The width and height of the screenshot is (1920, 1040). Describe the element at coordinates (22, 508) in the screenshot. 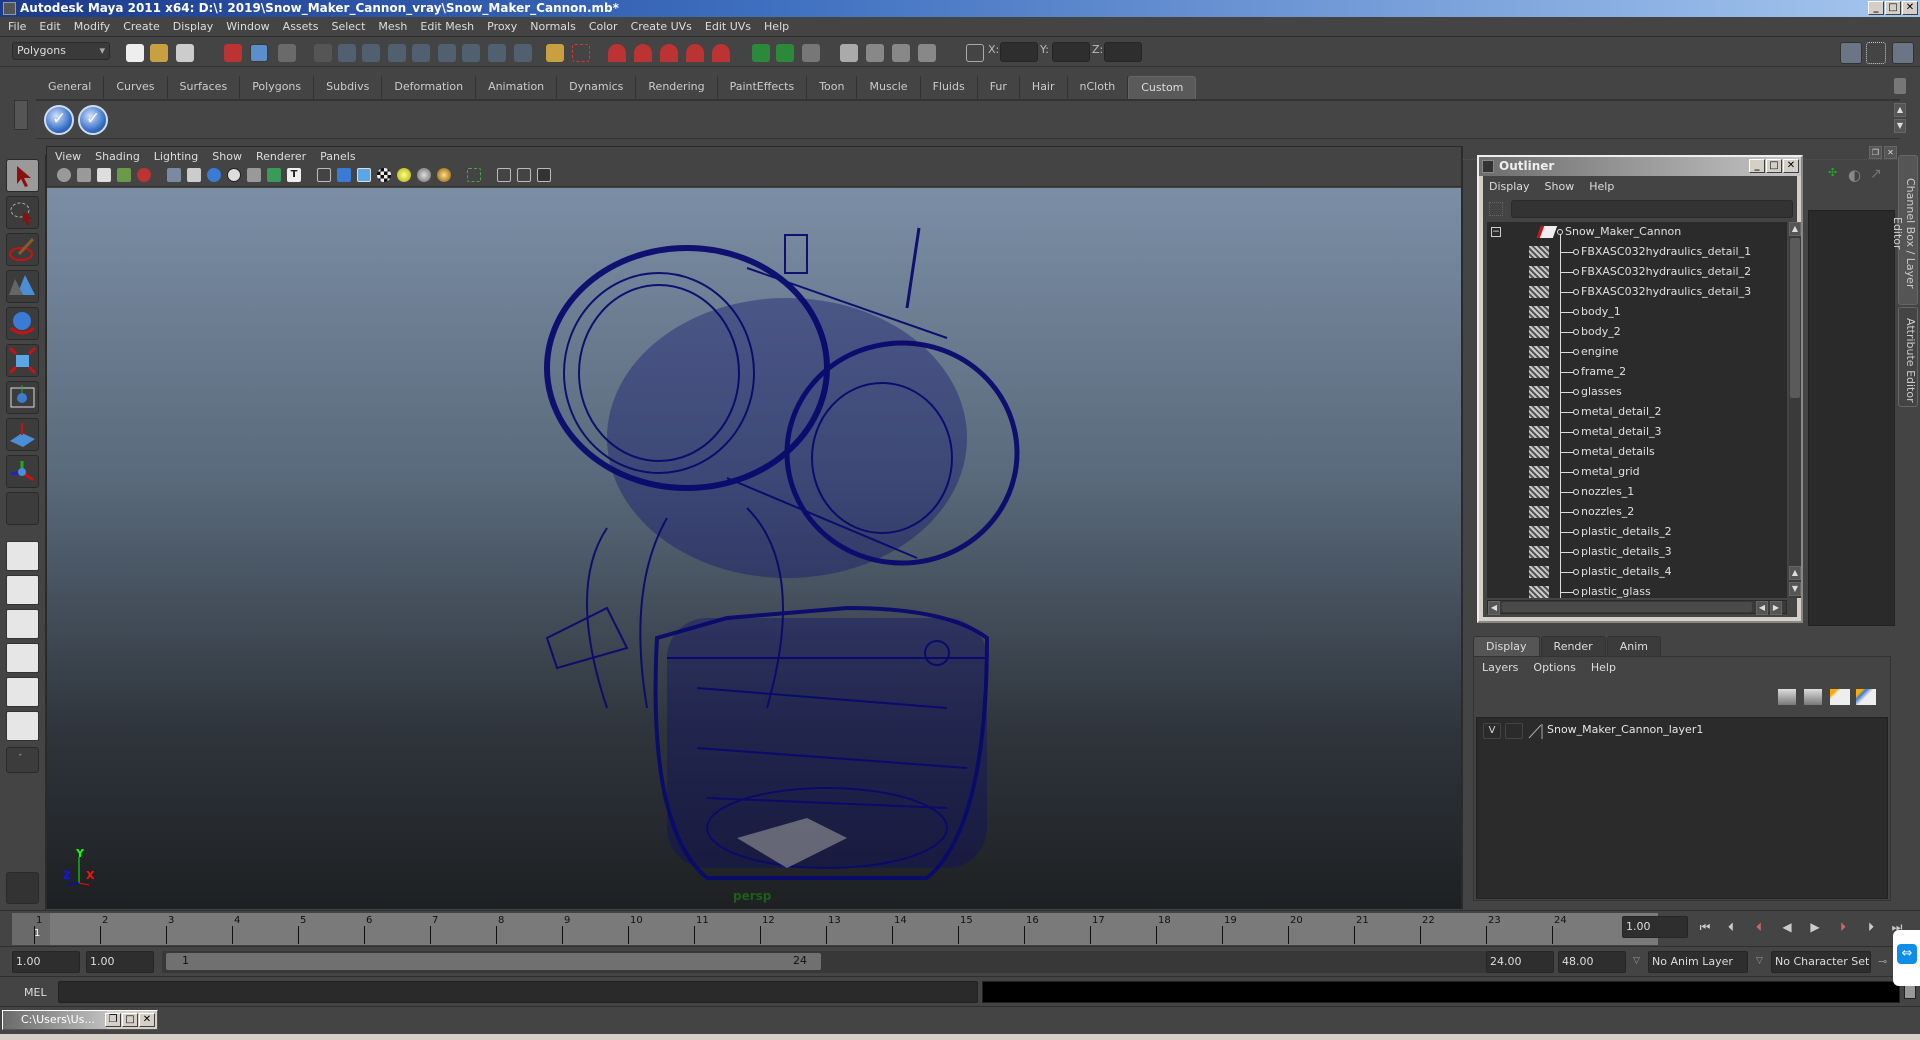

I see `empty-tool-slot` at that location.